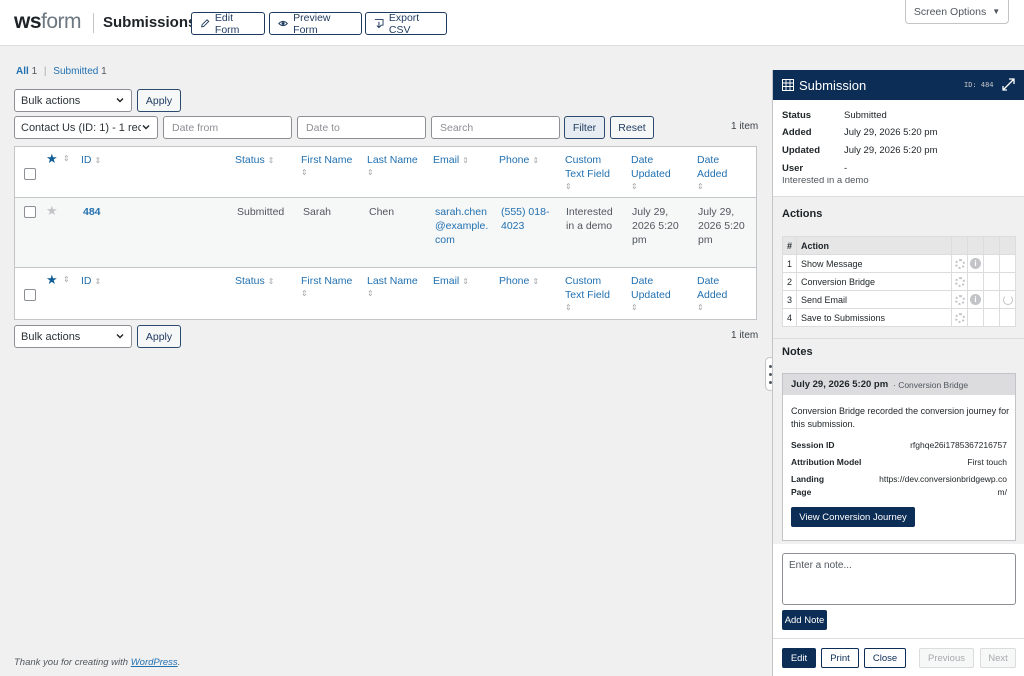 The width and height of the screenshot is (1024, 676). What do you see at coordinates (998, 658) in the screenshot?
I see `next-button: Next` at bounding box center [998, 658].